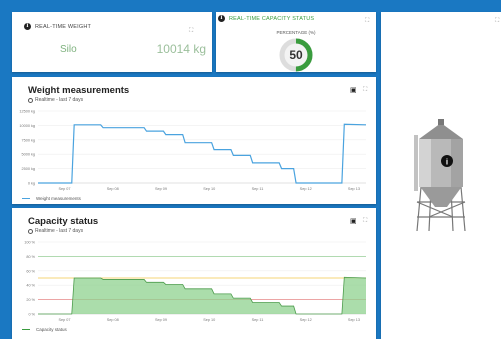 This screenshot has height=339, width=501. I want to click on realtime-weight-title: REAL-TIME WEIGHT, so click(63, 26).